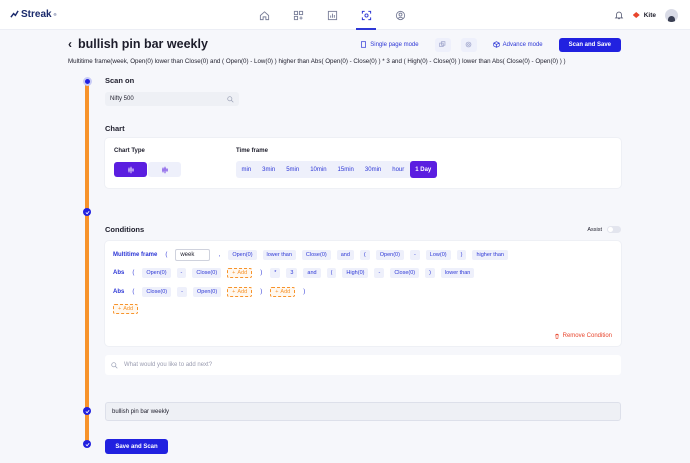  Describe the element at coordinates (292, 273) in the screenshot. I see `condition-token: 3` at that location.